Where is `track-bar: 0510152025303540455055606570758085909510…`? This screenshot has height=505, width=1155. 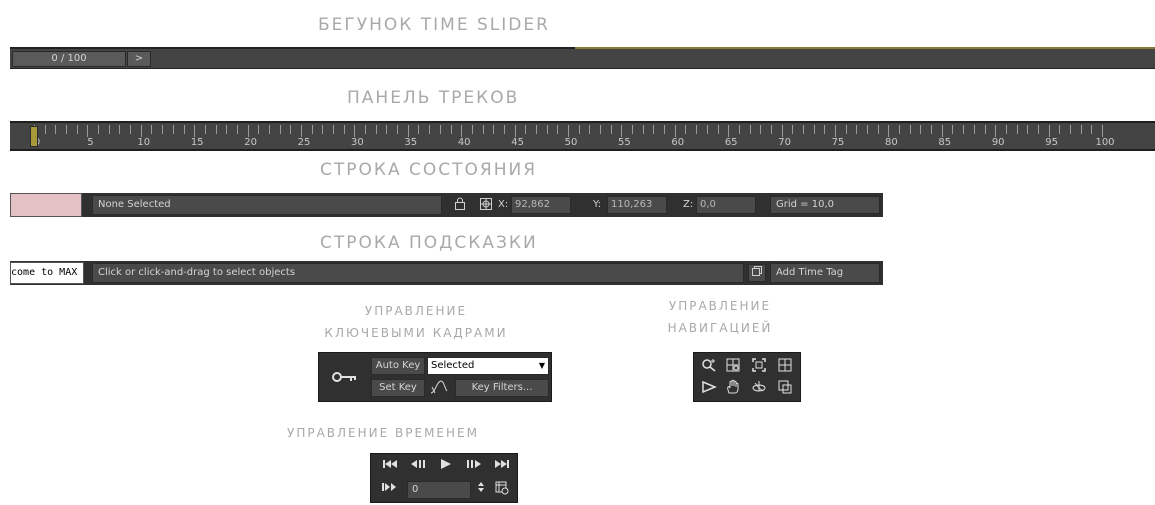
track-bar: 0510152025303540455055606570758085909510… is located at coordinates (582, 136).